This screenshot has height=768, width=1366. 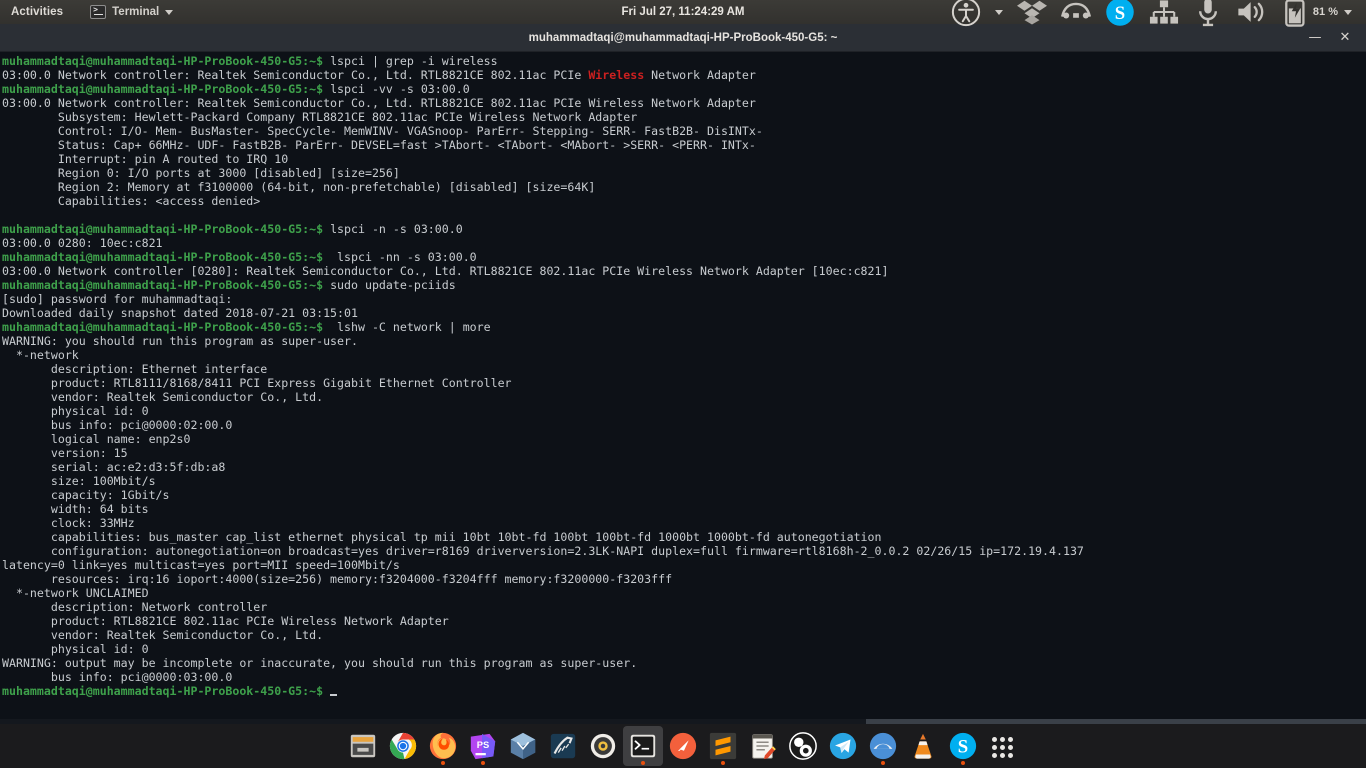 I want to click on network-wired-icon, so click(x=1164, y=12).